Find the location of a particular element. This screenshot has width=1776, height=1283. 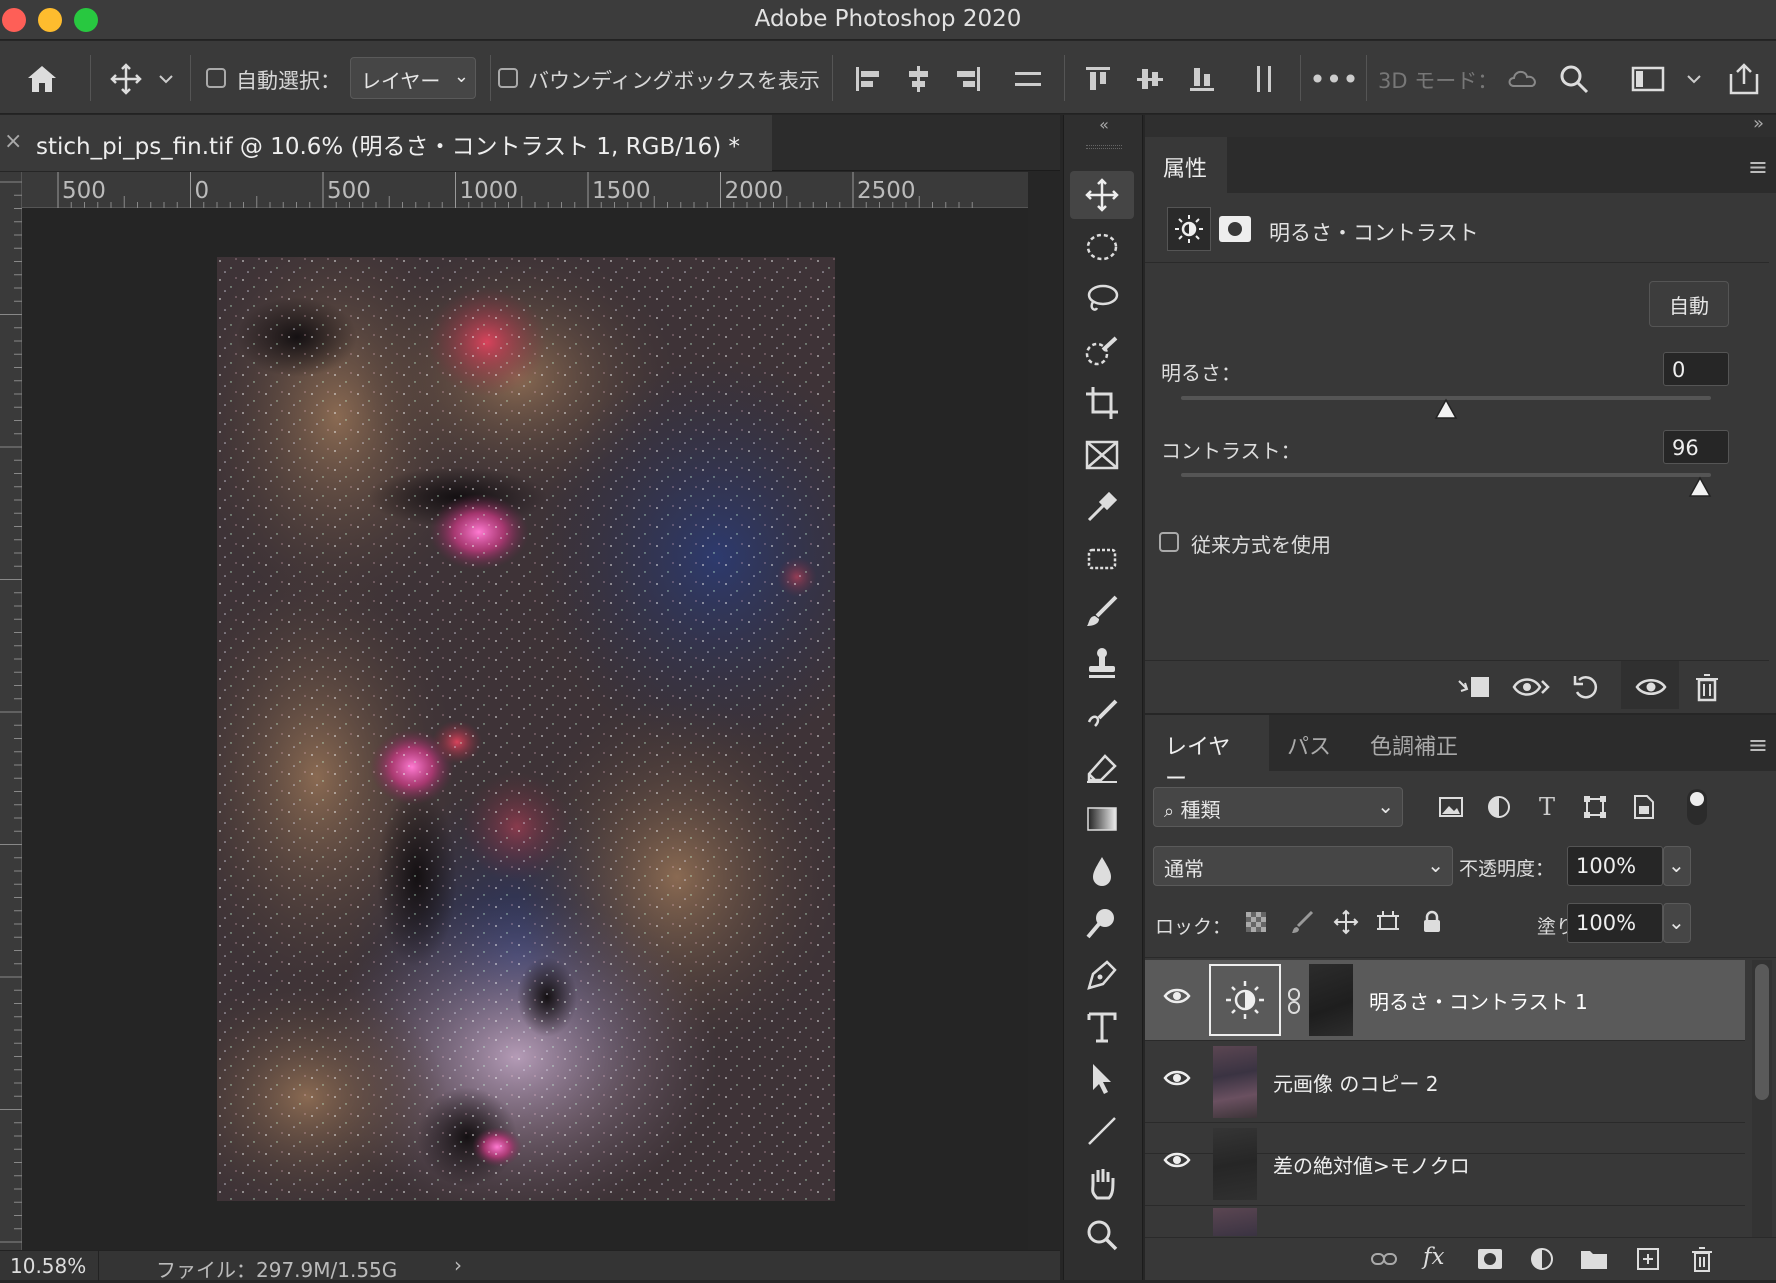

eraser-tool-icon is located at coordinates (1102, 767).